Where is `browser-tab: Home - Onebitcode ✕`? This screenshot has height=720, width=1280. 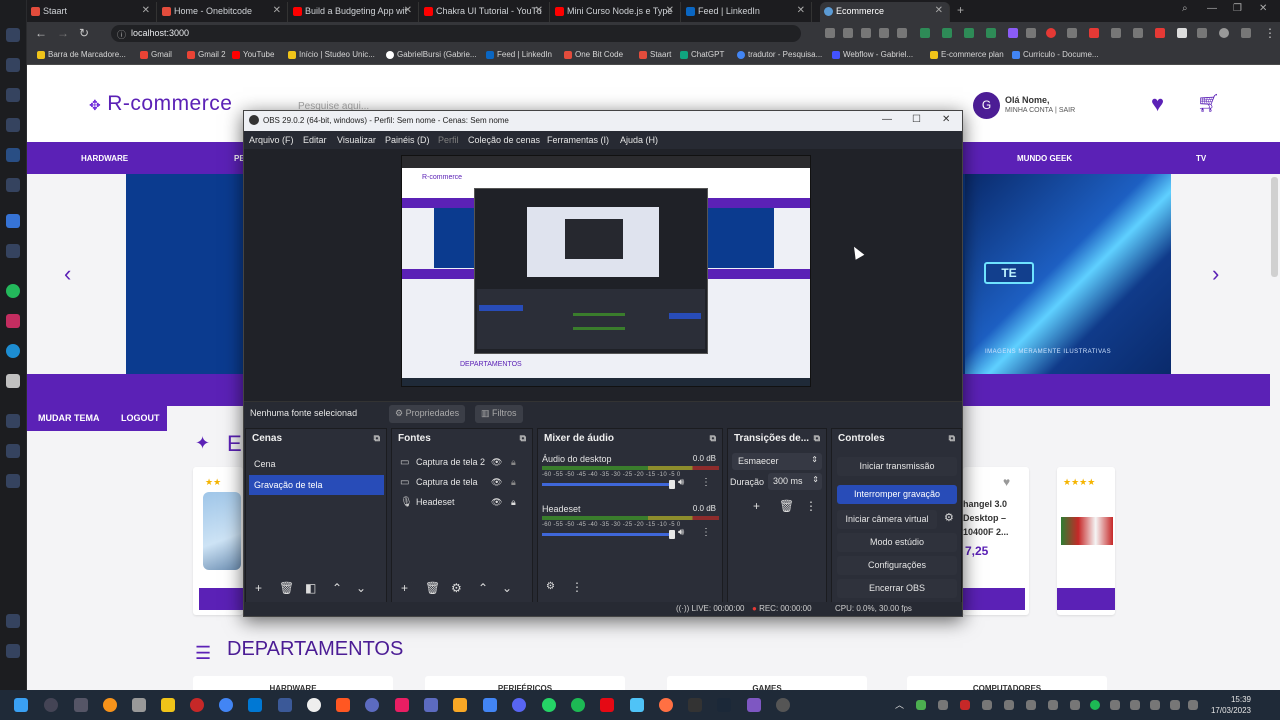
browser-tab: Home - Onebitcode ✕ is located at coordinates (223, 12).